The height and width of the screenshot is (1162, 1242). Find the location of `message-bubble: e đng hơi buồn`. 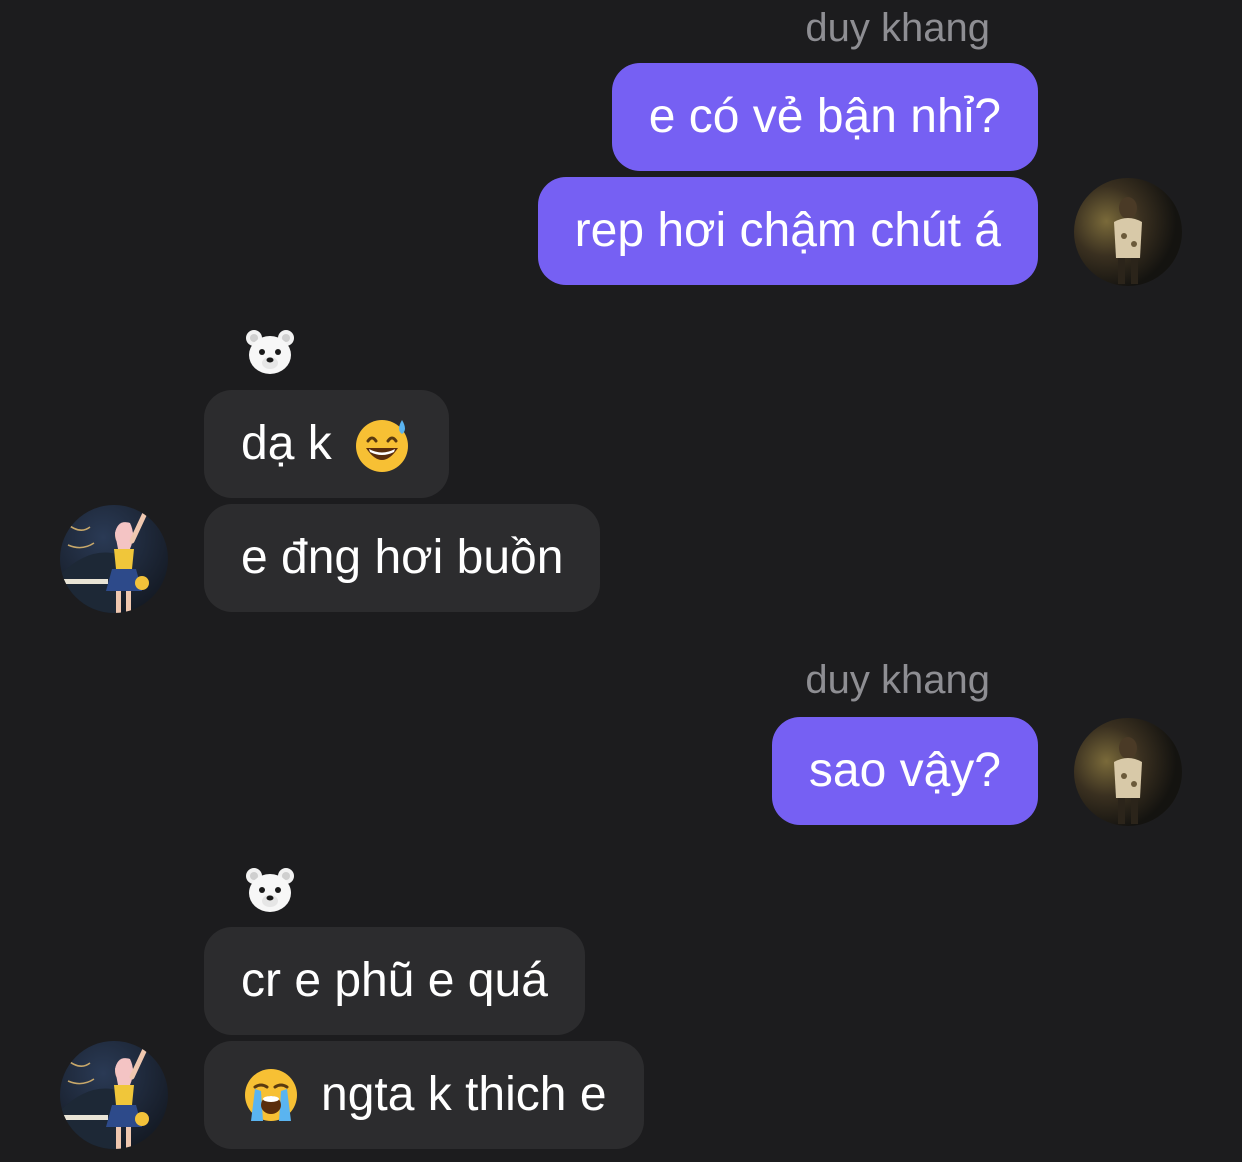

message-bubble: e đng hơi buồn is located at coordinates (402, 558).